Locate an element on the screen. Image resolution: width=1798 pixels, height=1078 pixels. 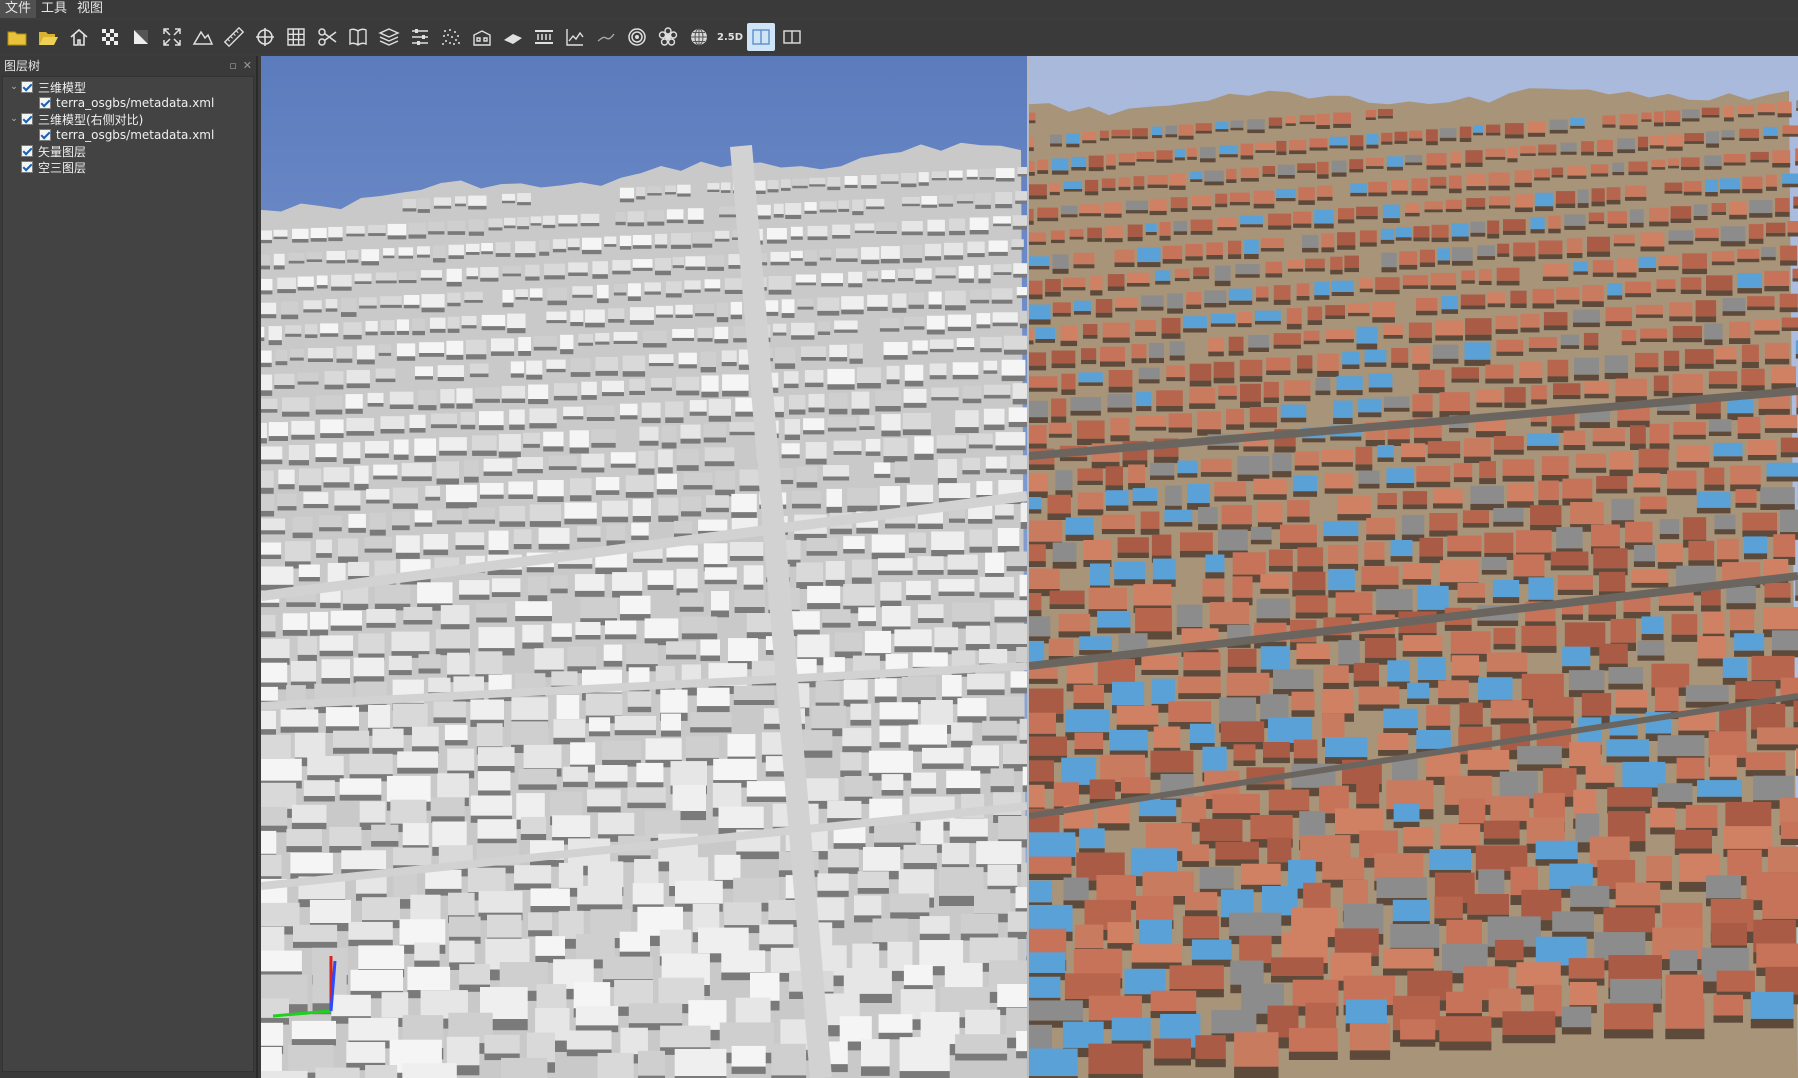
line-icon is located at coordinates (606, 37).